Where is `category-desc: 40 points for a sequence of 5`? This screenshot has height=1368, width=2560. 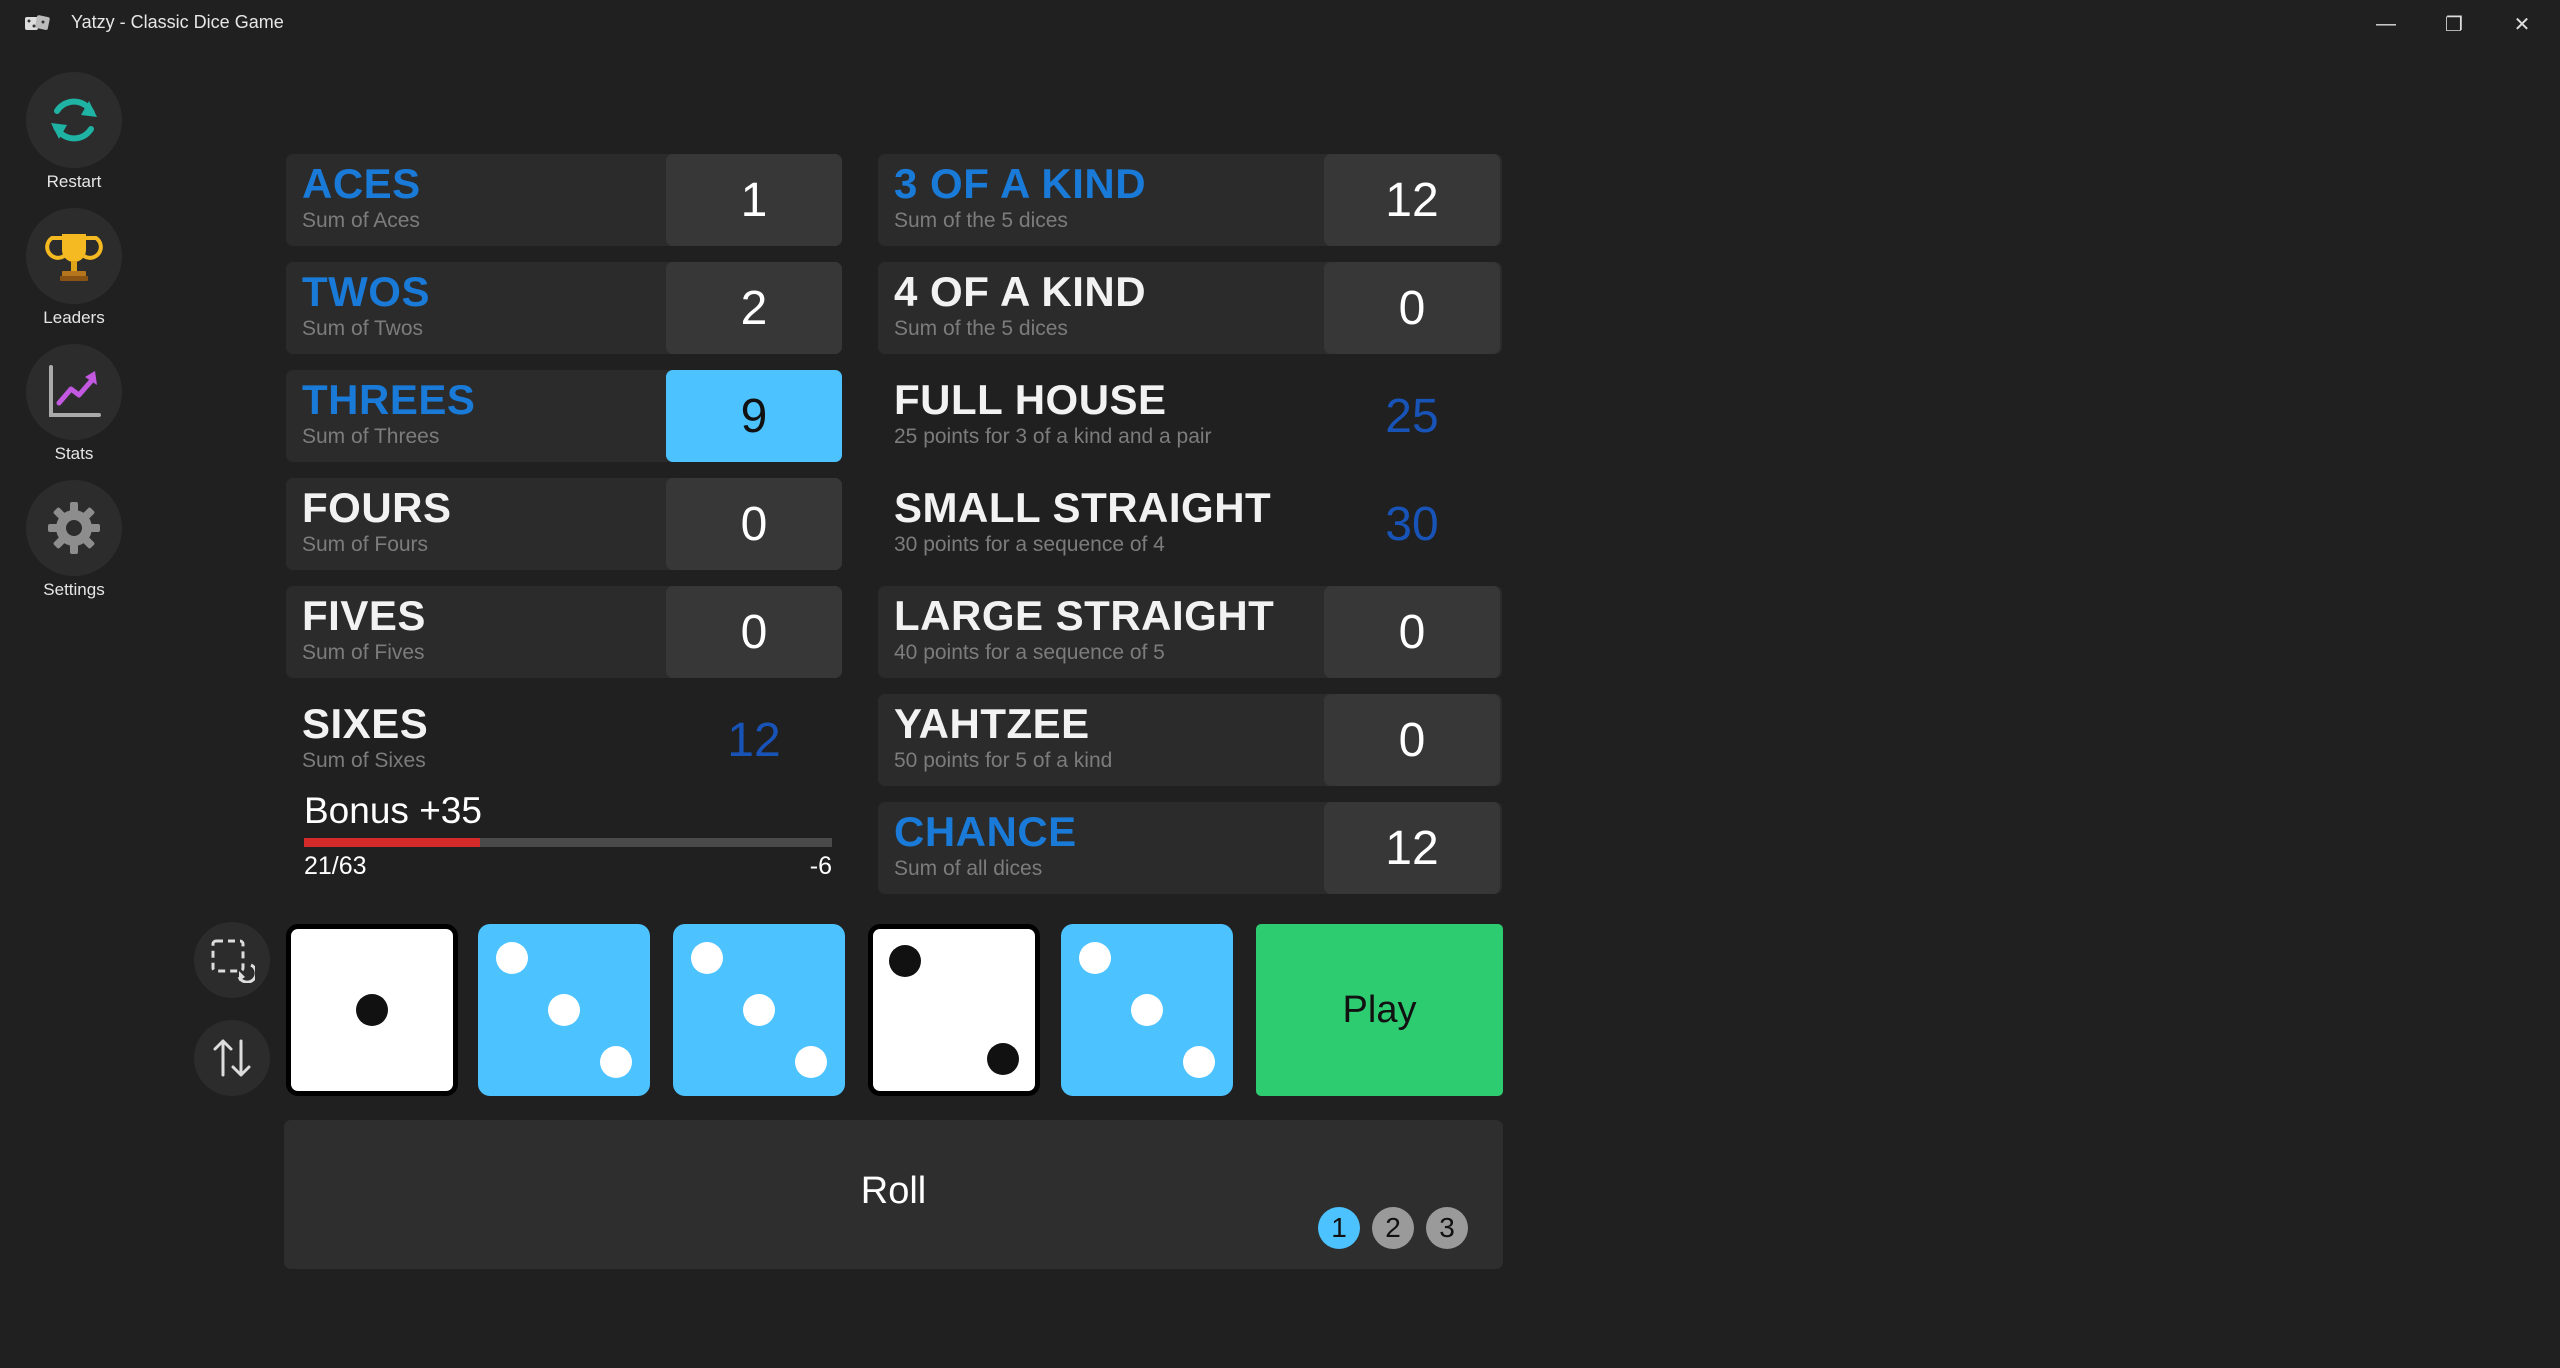 category-desc: 40 points for a sequence of 5 is located at coordinates (1029, 652).